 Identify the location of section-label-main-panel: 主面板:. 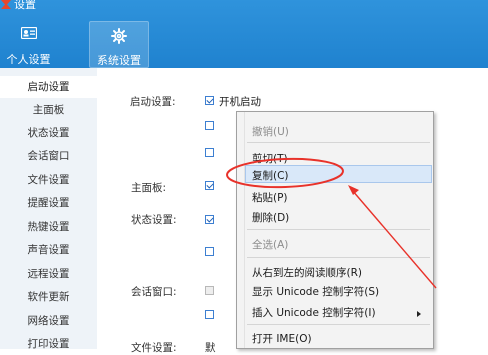
(149, 188).